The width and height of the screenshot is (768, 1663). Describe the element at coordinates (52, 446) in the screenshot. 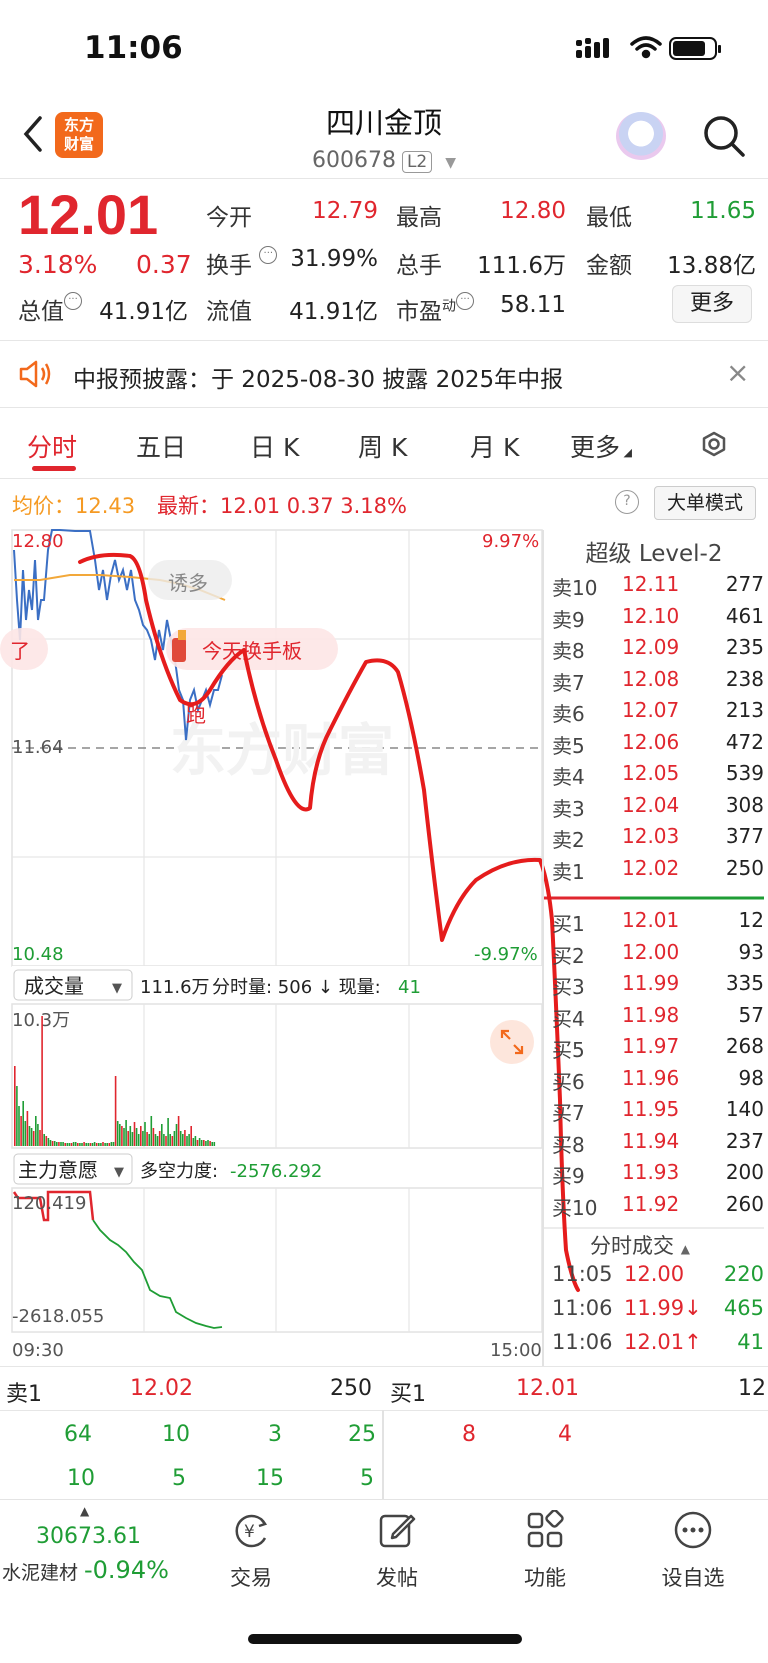

I see `tab-intraday: 分时` at that location.